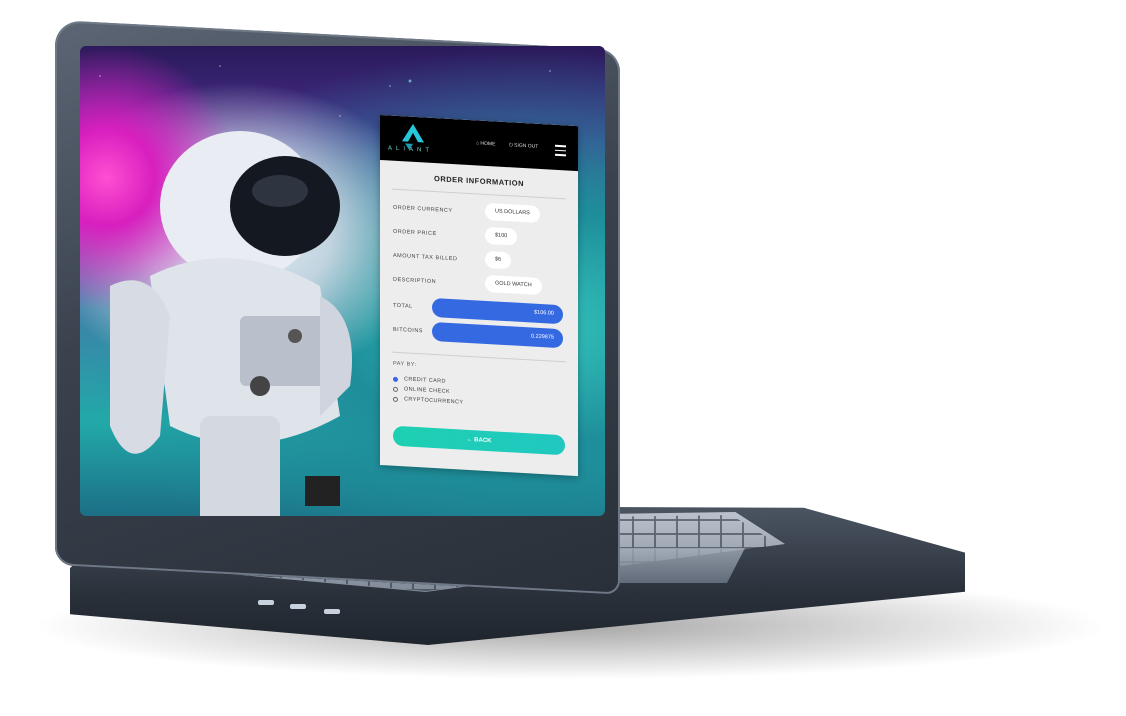  I want to click on header-nav: ⌂ HOME ⏻ SIGN OUT, so click(513, 145).